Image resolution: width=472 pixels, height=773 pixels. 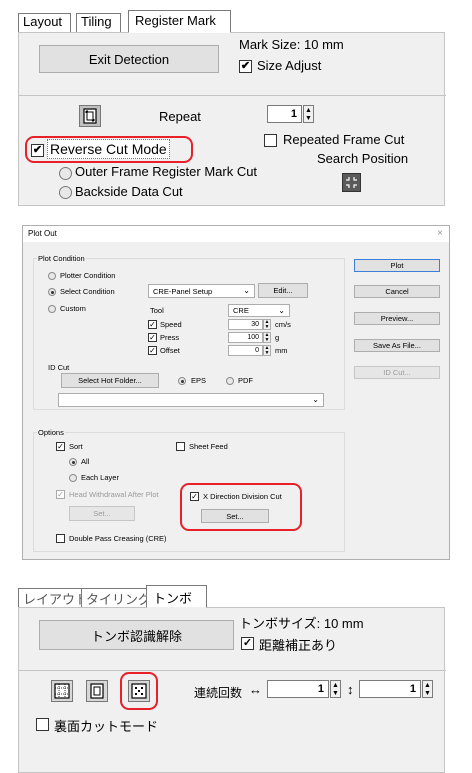 What do you see at coordinates (152, 337) in the screenshot?
I see `press-checkbox: ✓` at bounding box center [152, 337].